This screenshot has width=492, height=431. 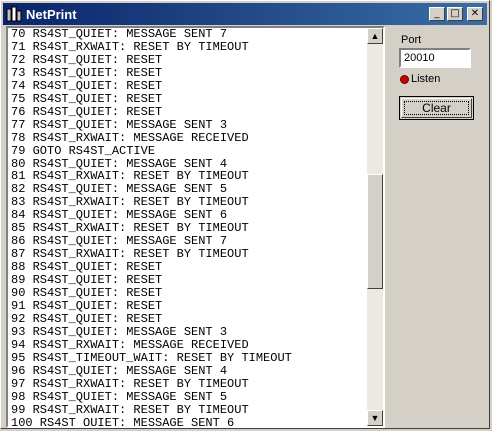 What do you see at coordinates (130, 409) in the screenshot?
I see `log-line: 99 RS4ST_RXWAIT: RESET BY TIMEOUT` at bounding box center [130, 409].